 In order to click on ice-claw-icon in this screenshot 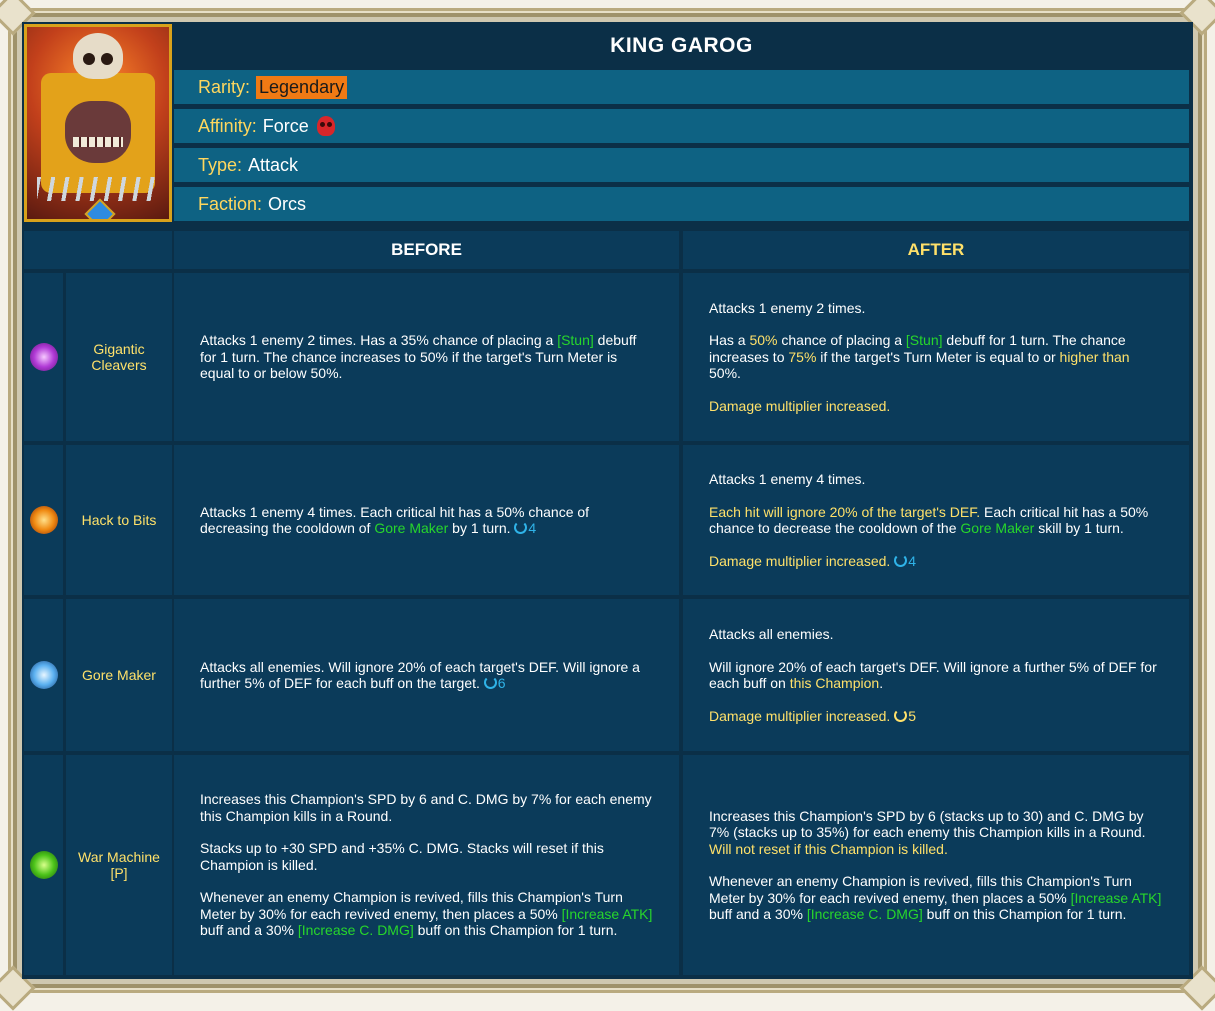, I will do `click(43, 675)`.